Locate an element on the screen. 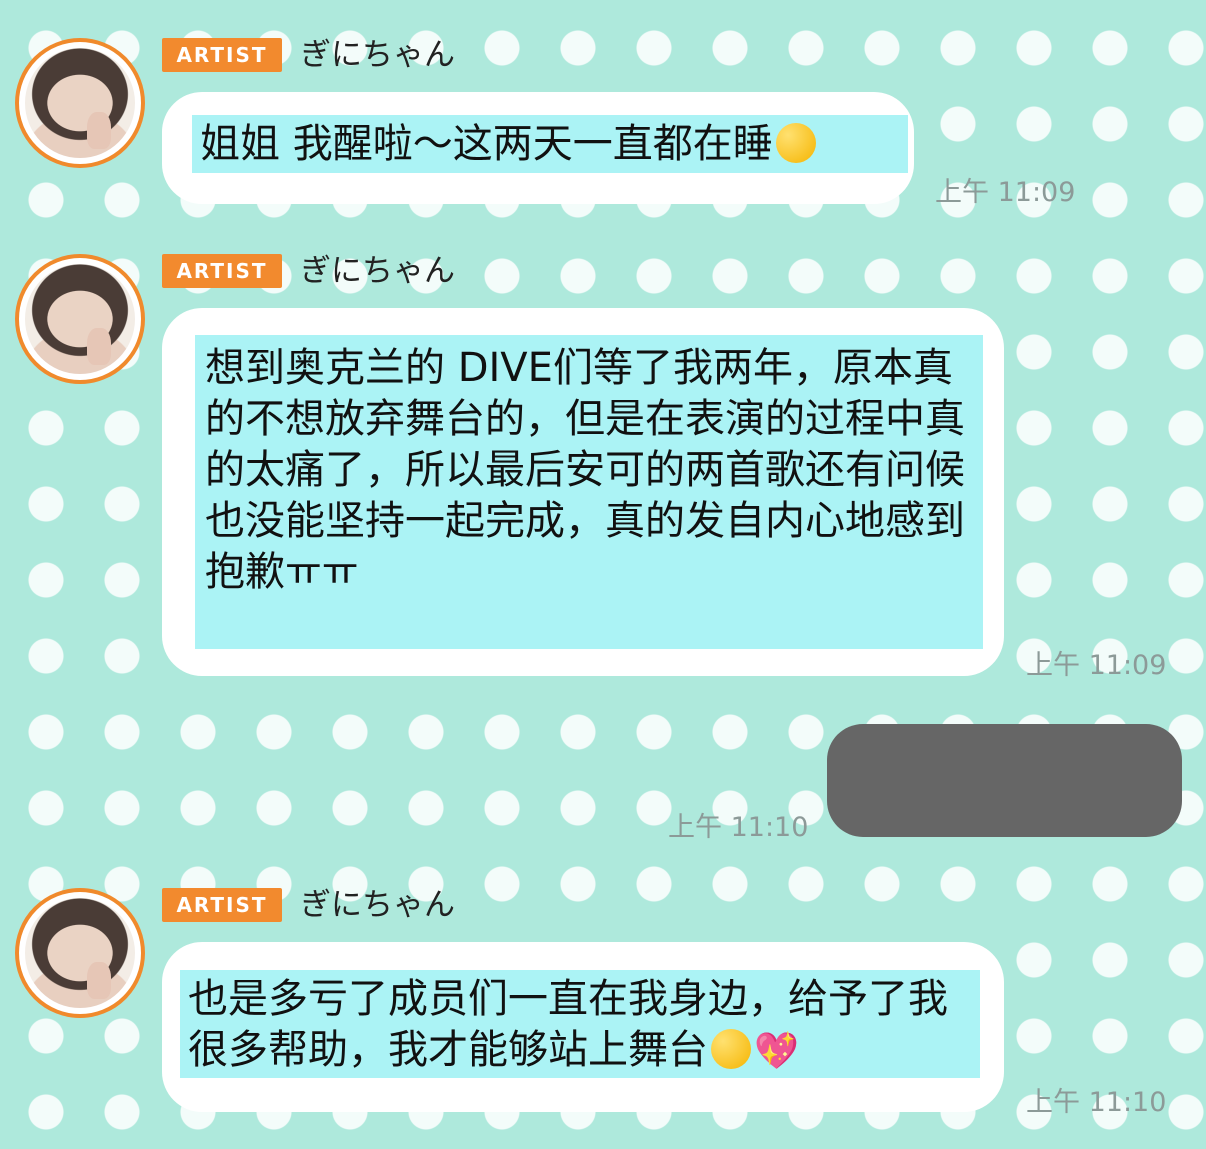  crying-smiling-face-icon is located at coordinates (795, 143).